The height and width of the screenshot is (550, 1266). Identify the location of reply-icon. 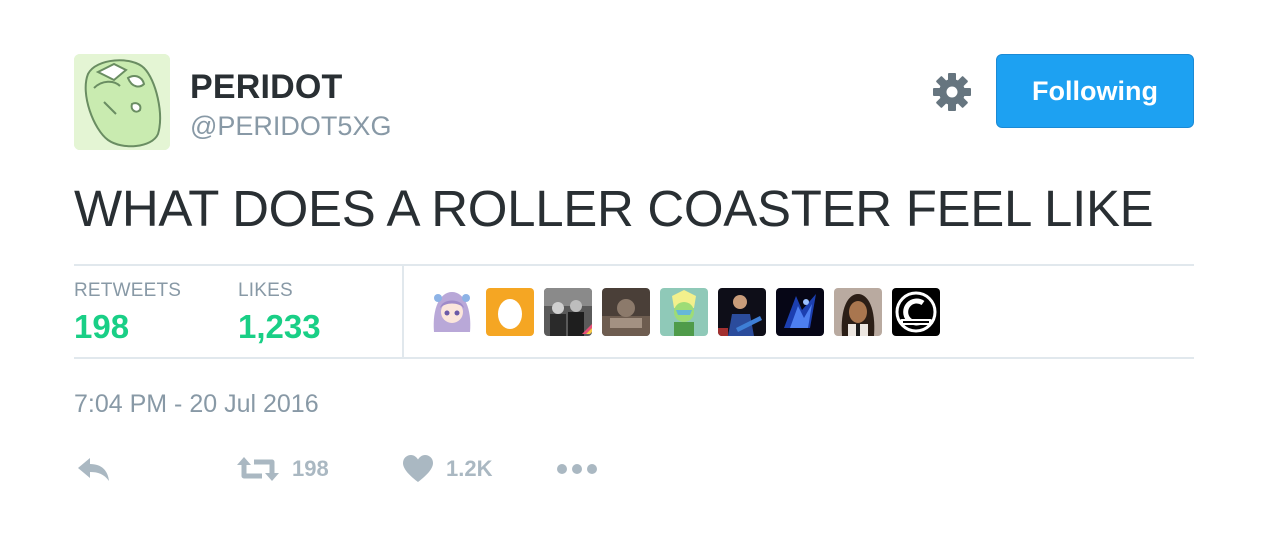
(93, 469).